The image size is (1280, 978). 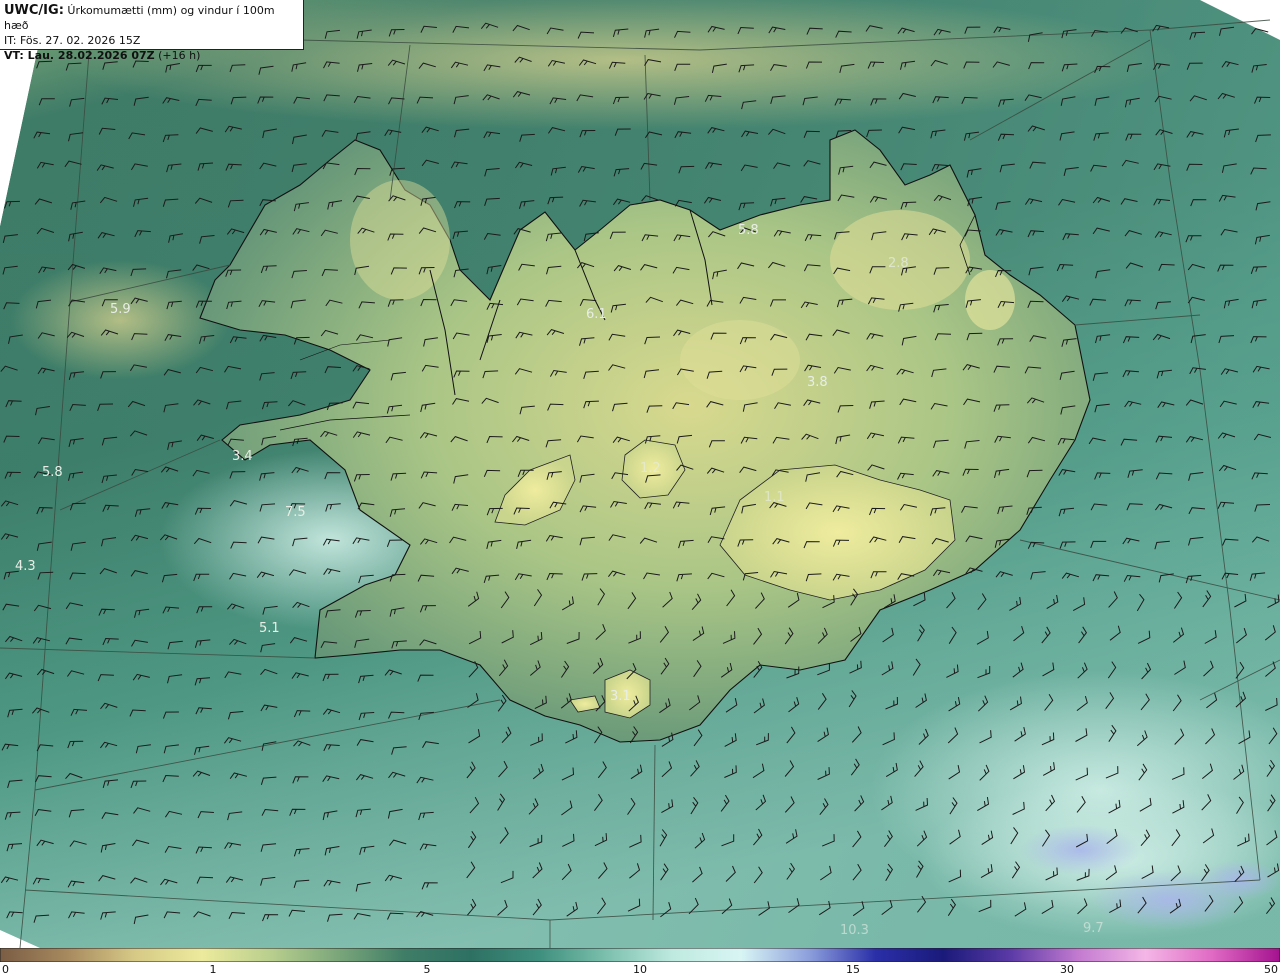 I want to click on model-name: UWC/IG:, so click(x=34, y=10).